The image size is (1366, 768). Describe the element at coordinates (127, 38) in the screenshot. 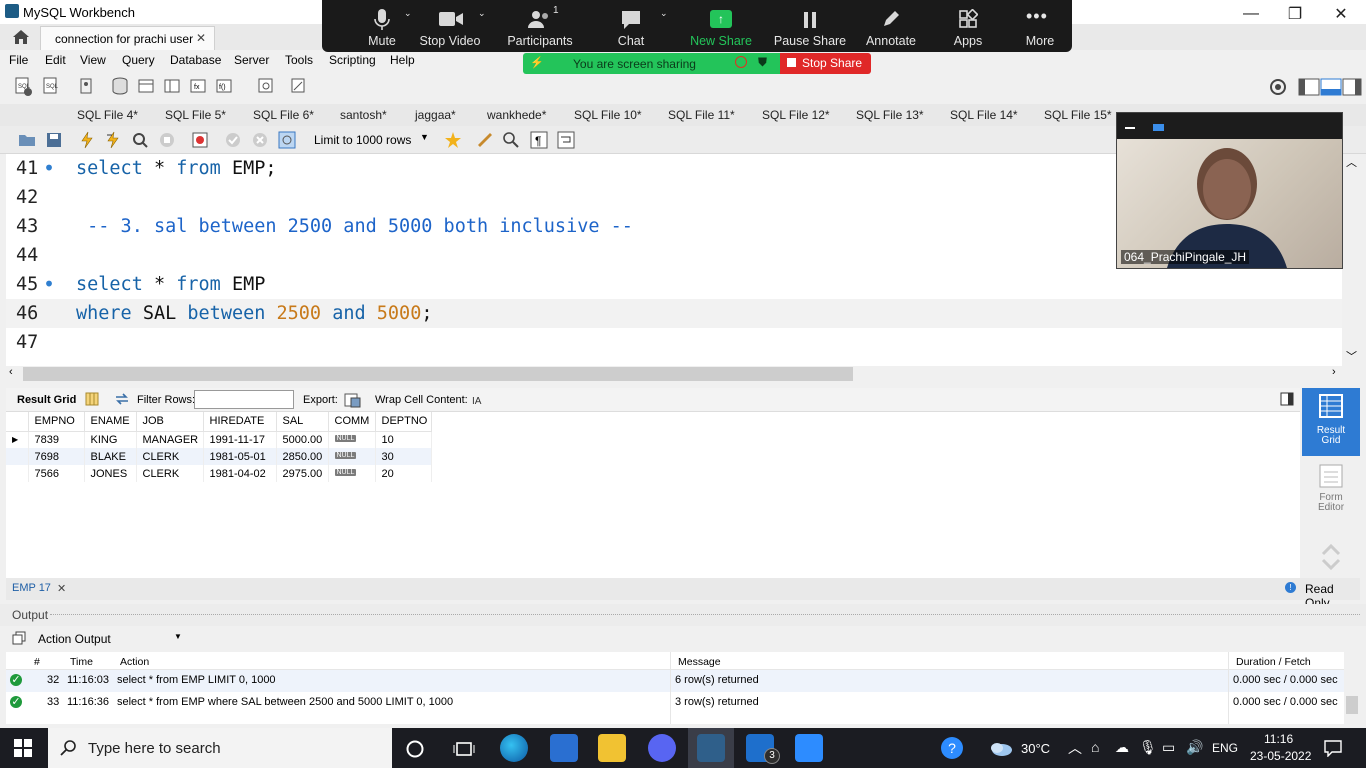

I see `connection-tab: connection for prachi user ✕` at that location.